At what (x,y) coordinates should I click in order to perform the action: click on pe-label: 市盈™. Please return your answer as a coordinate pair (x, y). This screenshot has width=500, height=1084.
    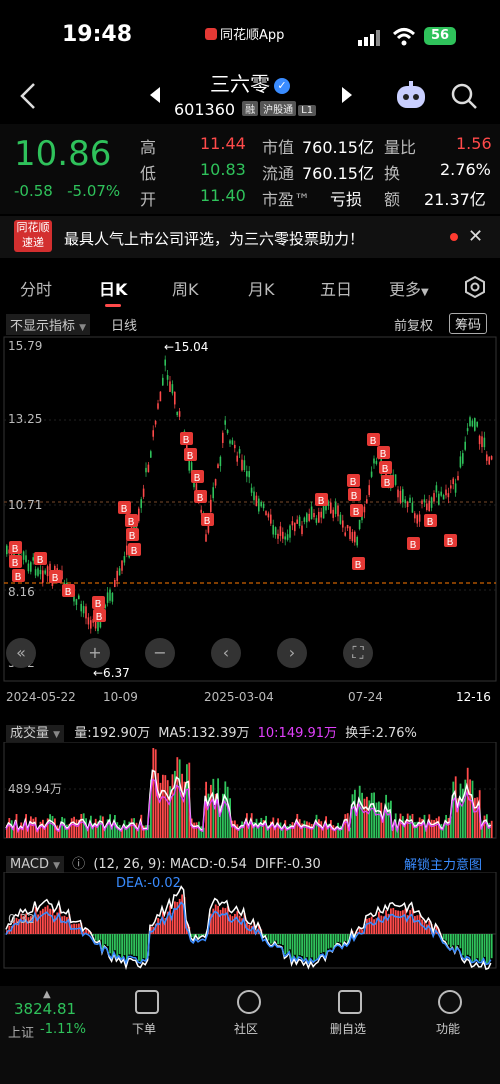
    Looking at the image, I should click on (286, 199).